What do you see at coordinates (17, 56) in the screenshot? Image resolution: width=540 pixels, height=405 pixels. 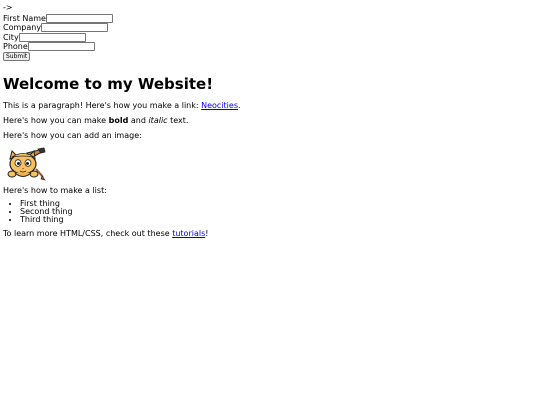 I see `submit-button: Submit` at bounding box center [17, 56].